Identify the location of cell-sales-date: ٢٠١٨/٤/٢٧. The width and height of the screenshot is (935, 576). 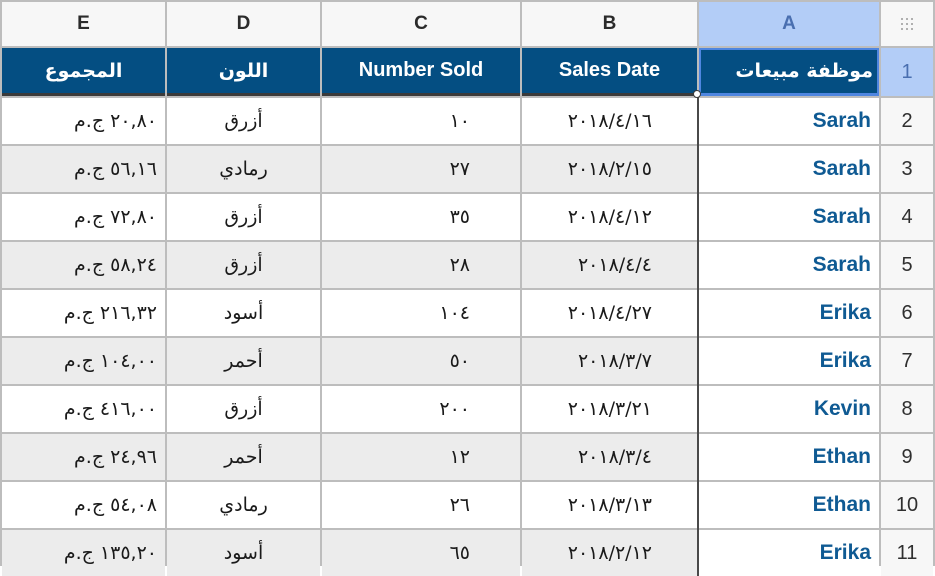
(609, 313).